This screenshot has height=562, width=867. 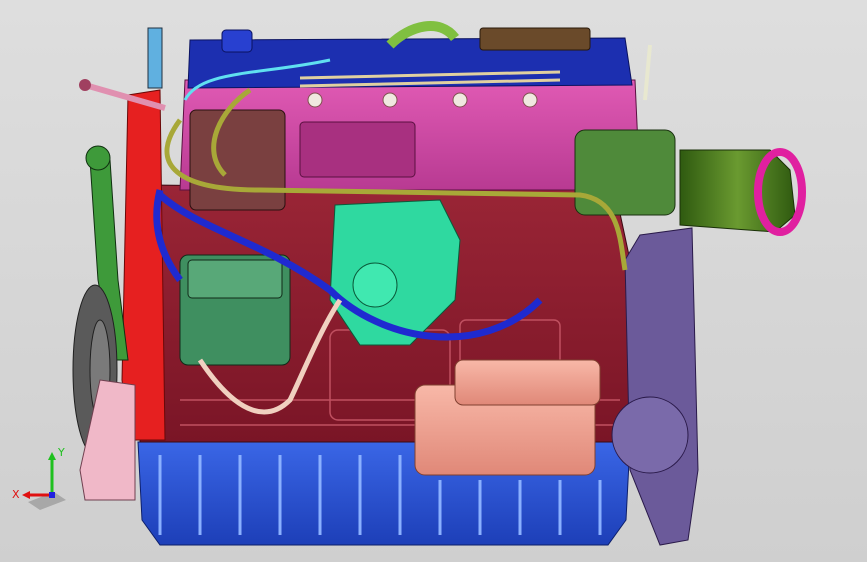 I want to click on oil-filler-cap, so click(x=237, y=41).